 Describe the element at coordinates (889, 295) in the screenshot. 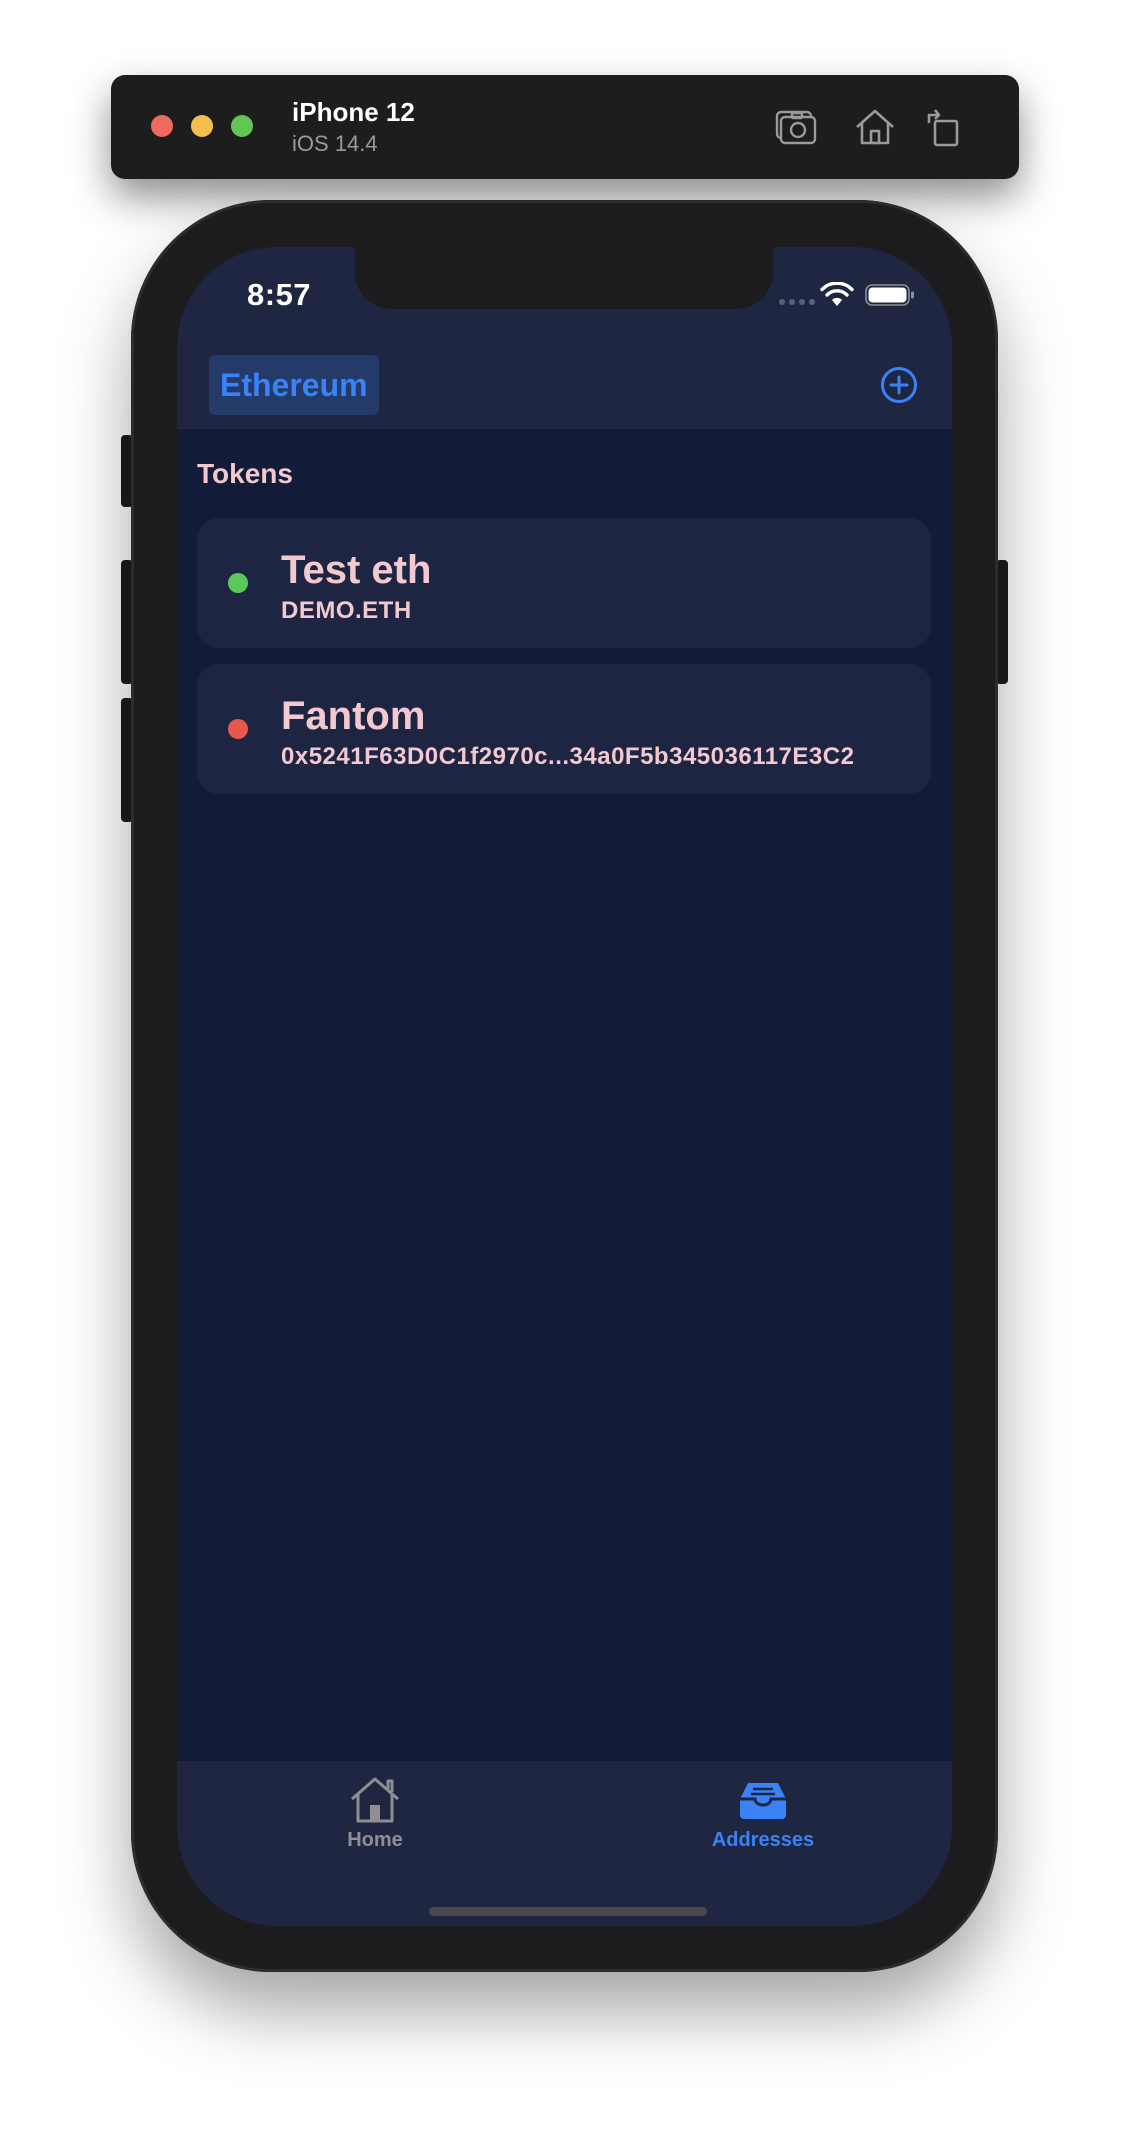

I see `battery-icon` at that location.